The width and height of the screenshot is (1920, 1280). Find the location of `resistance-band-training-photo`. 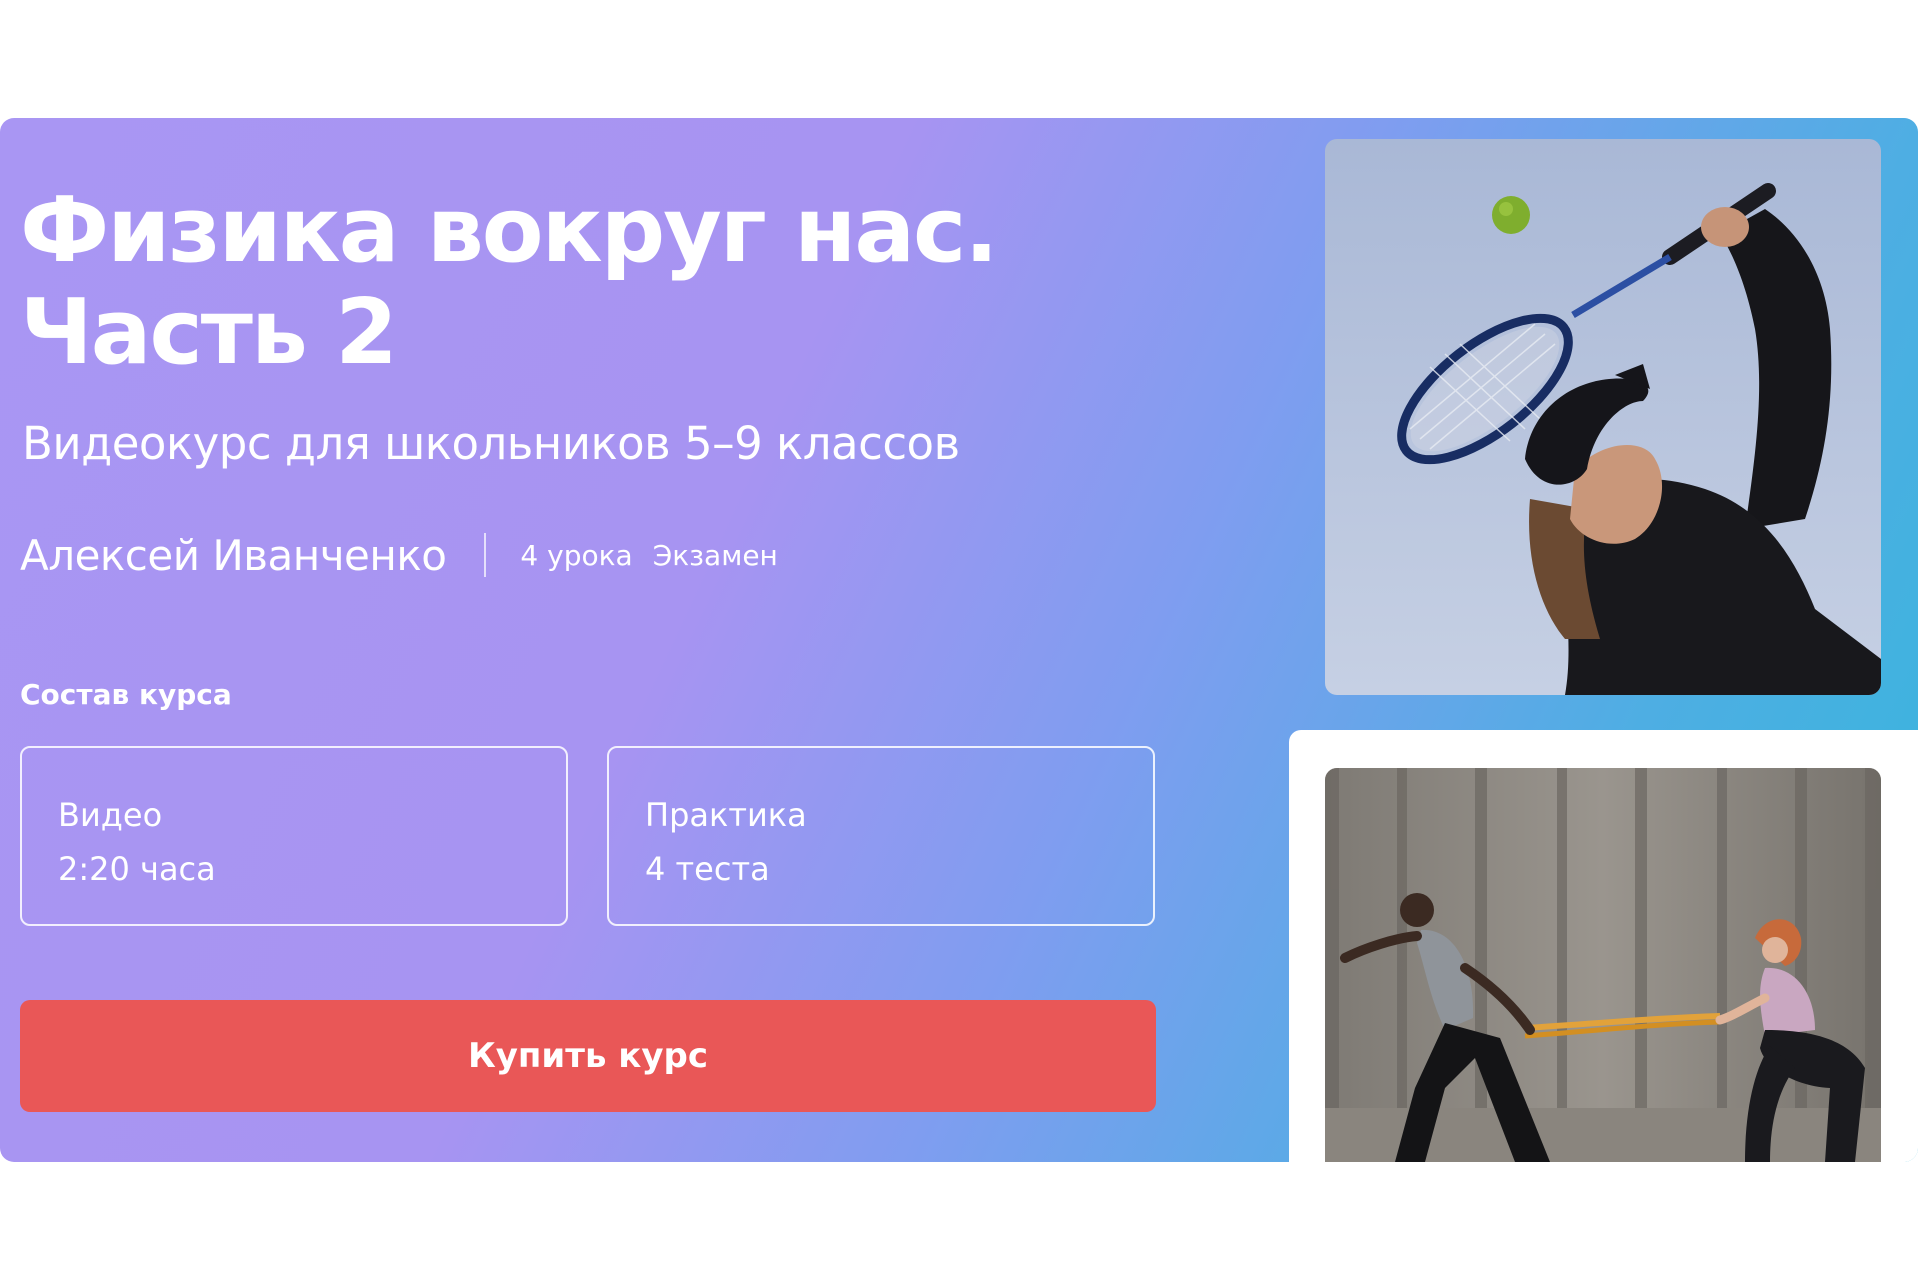

resistance-band-training-photo is located at coordinates (1603, 965).